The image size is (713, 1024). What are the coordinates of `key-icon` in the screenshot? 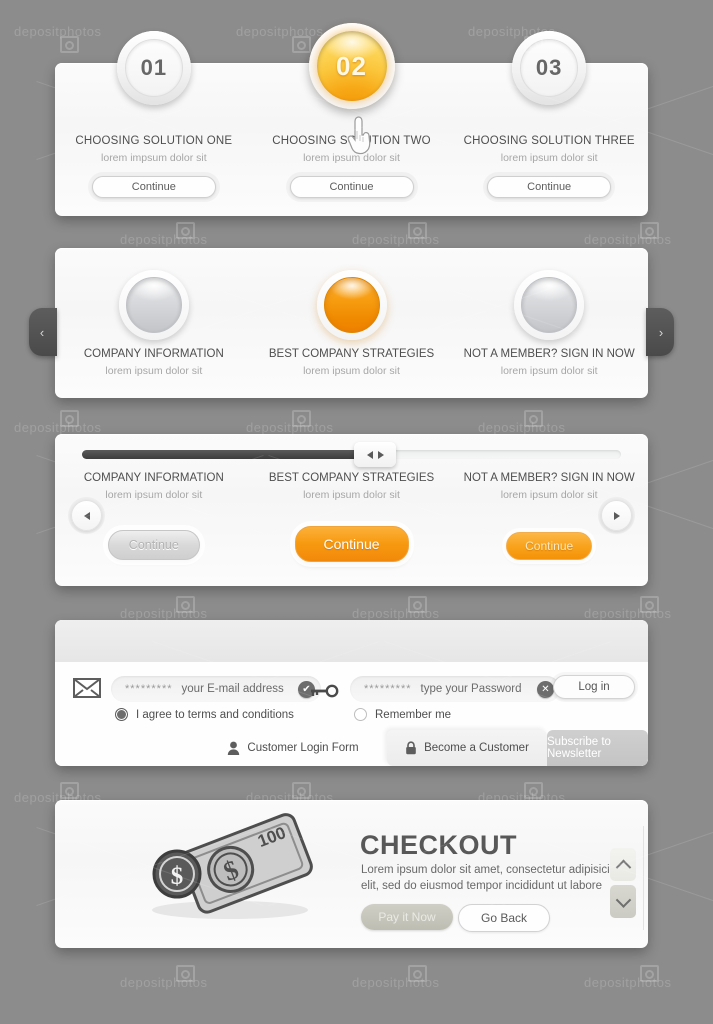 It's located at (325, 691).